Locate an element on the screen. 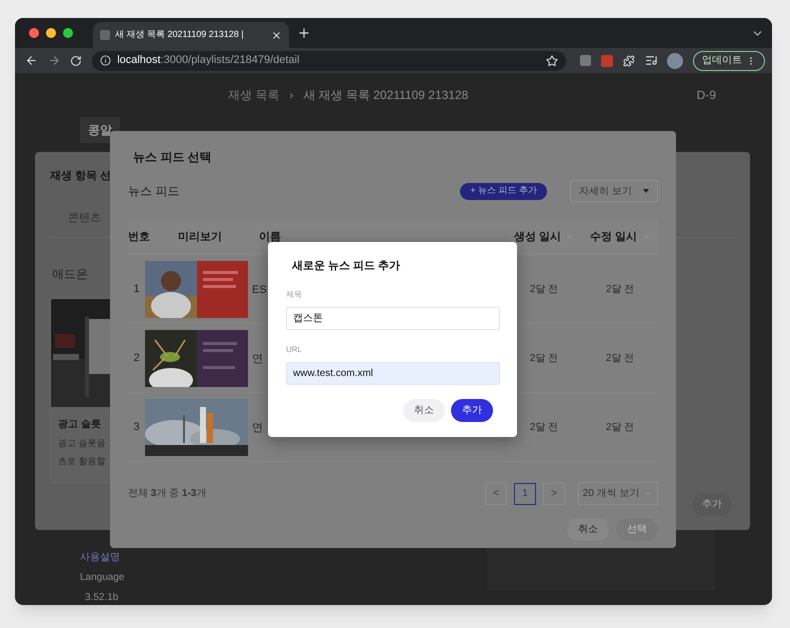 This screenshot has height=628, width=790. column-header: 이름 is located at coordinates (270, 237).